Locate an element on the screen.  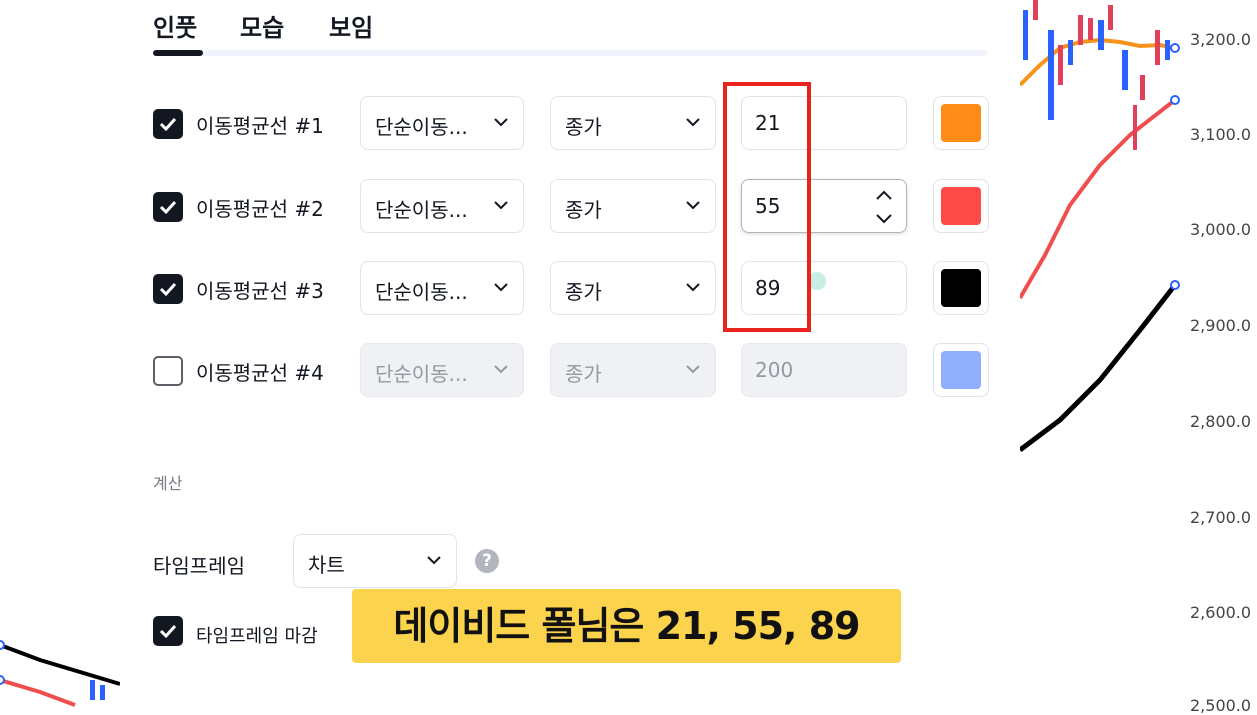
ma-row-4: 이동평균선 #4 단순이동... 종가 200 is located at coordinates (573, 371).